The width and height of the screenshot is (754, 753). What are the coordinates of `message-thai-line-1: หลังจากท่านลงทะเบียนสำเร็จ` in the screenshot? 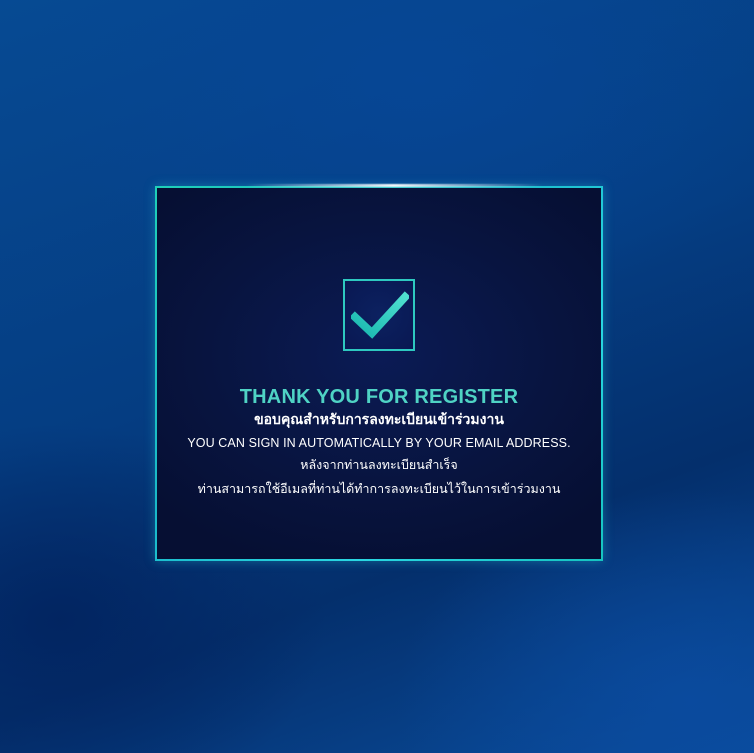 It's located at (379, 464).